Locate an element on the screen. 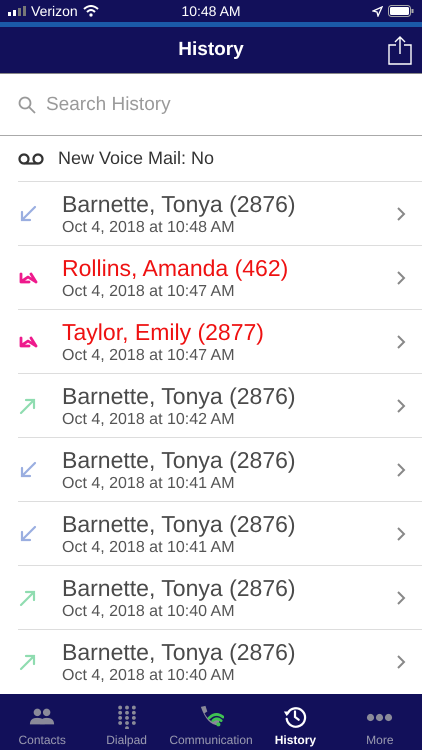 This screenshot has height=750, width=422. call-row: Barnette, Tonya (2876) Oct 4, 2018 at 10:48 AM is located at coordinates (220, 213).